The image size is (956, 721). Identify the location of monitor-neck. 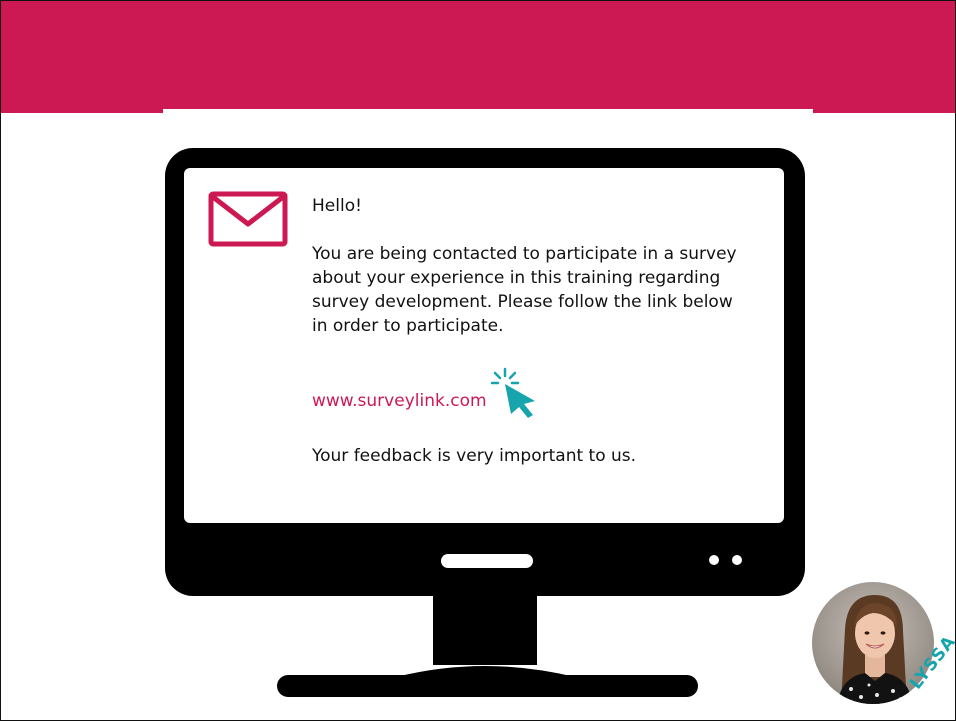
(485, 630).